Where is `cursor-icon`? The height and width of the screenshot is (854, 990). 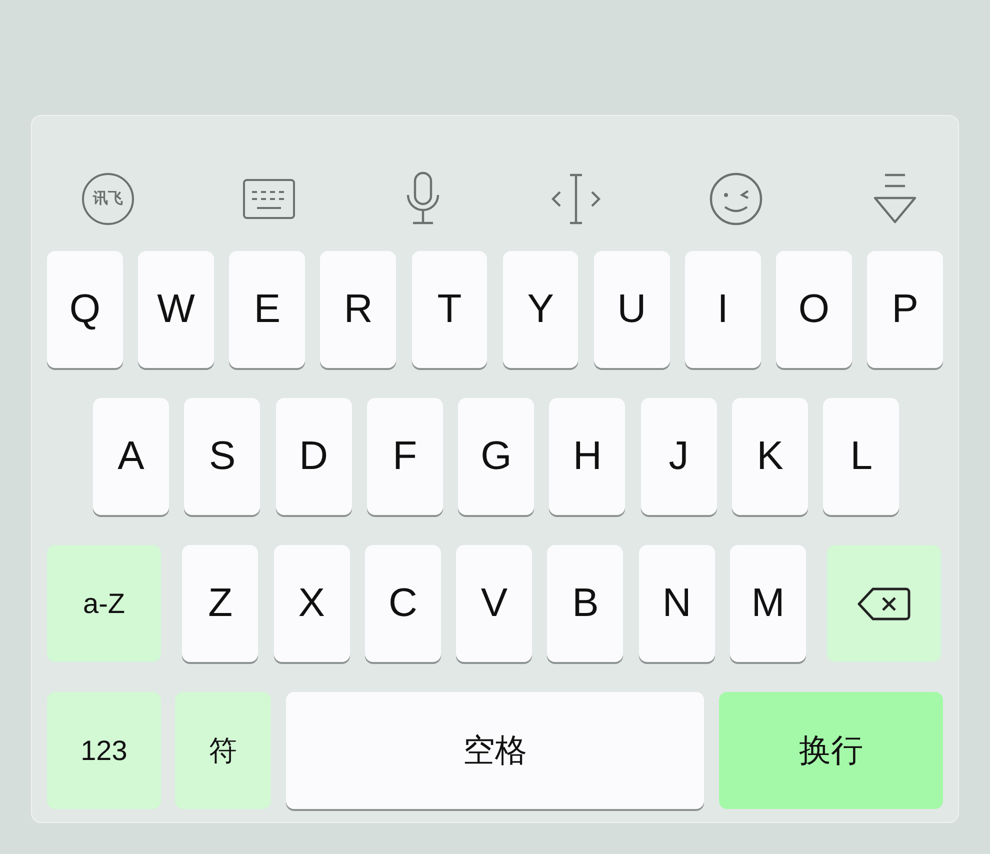 cursor-icon is located at coordinates (576, 199).